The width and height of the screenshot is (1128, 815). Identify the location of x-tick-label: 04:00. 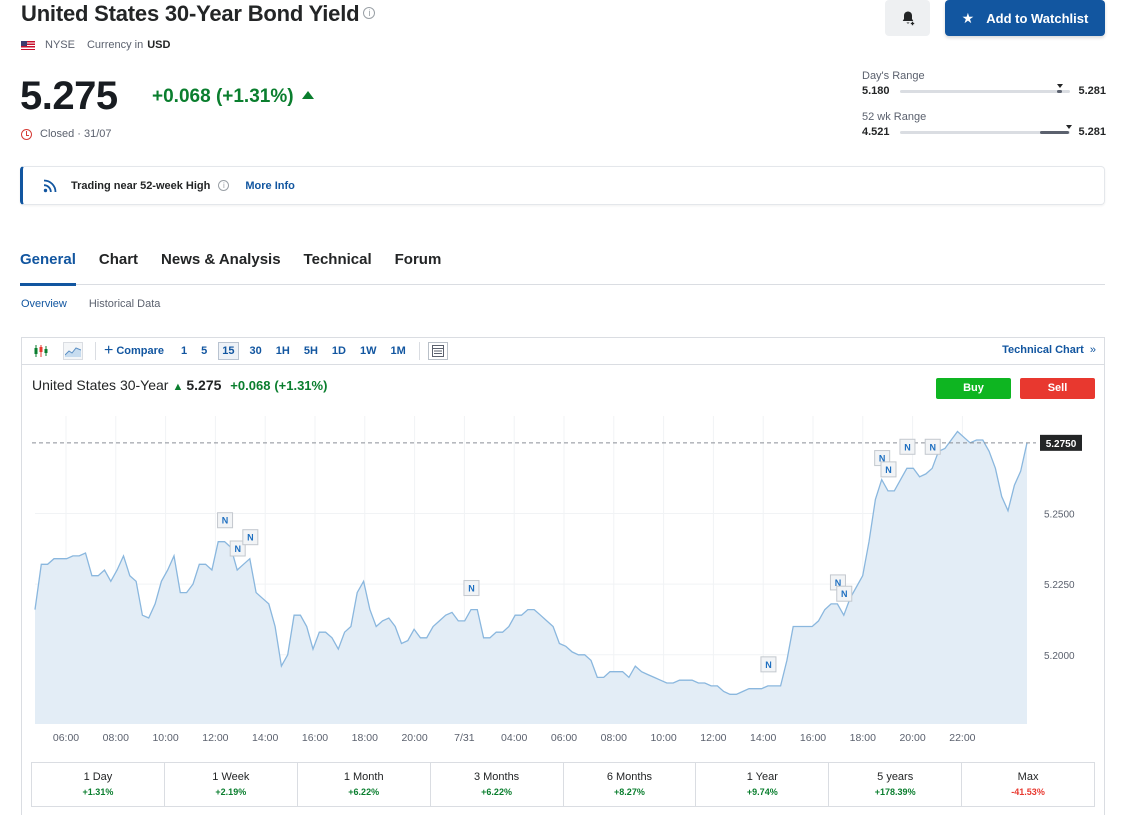
(514, 738).